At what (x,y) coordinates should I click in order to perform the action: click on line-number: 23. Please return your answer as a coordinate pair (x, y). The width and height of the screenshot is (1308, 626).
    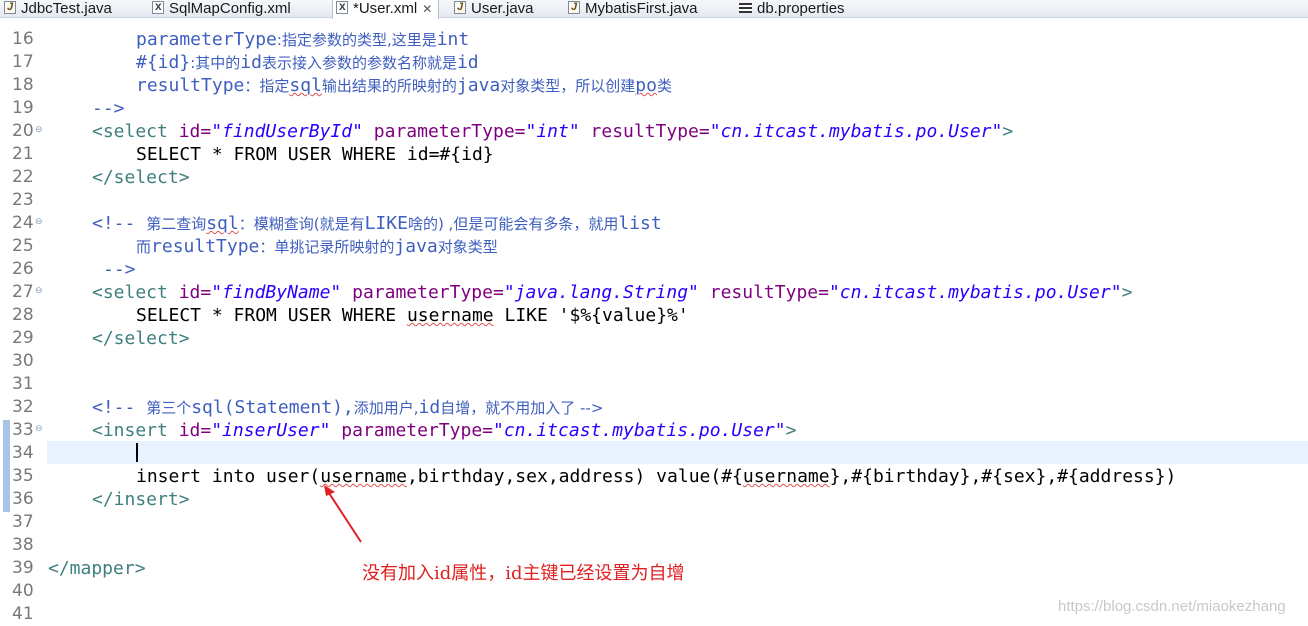
    Looking at the image, I should click on (23, 200).